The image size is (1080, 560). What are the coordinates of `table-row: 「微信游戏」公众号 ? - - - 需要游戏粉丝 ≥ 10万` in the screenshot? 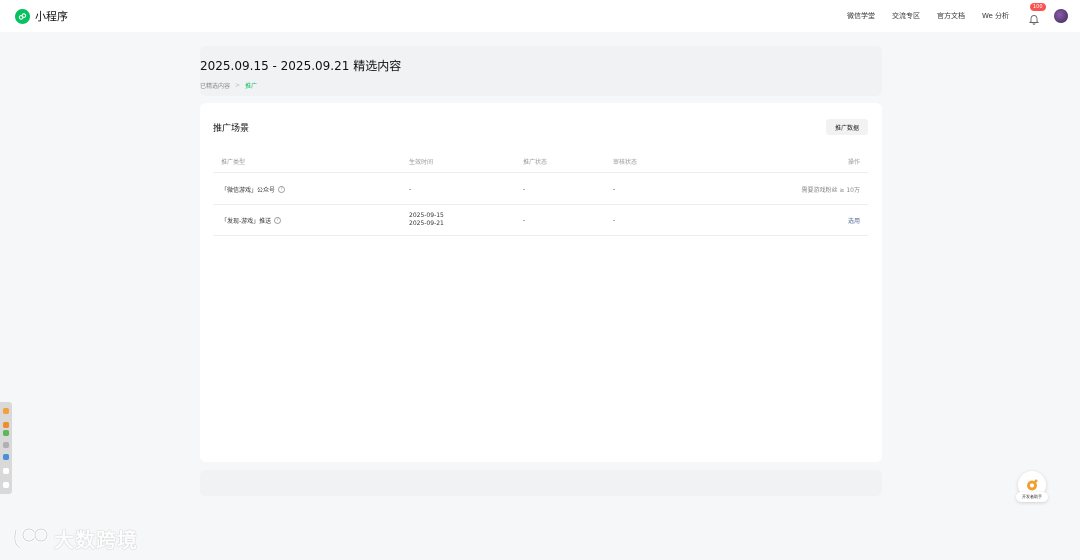 It's located at (540, 189).